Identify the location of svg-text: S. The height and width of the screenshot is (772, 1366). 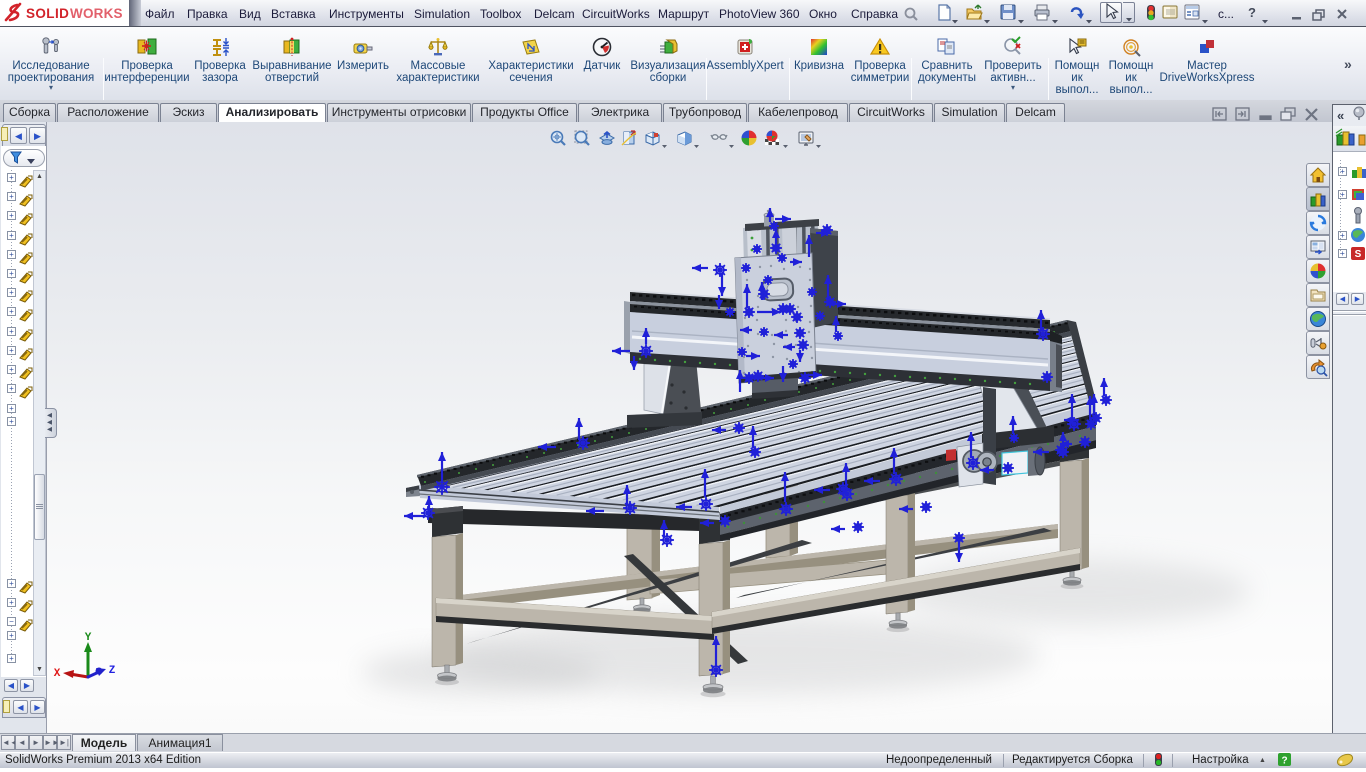
(1358, 254).